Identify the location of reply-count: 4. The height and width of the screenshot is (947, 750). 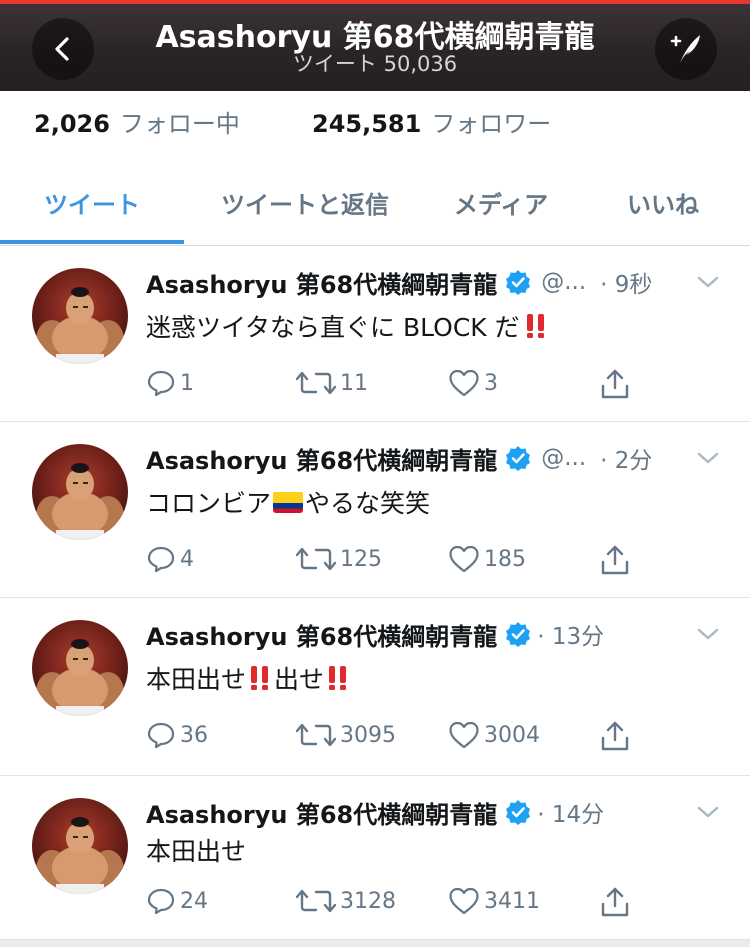
(187, 559).